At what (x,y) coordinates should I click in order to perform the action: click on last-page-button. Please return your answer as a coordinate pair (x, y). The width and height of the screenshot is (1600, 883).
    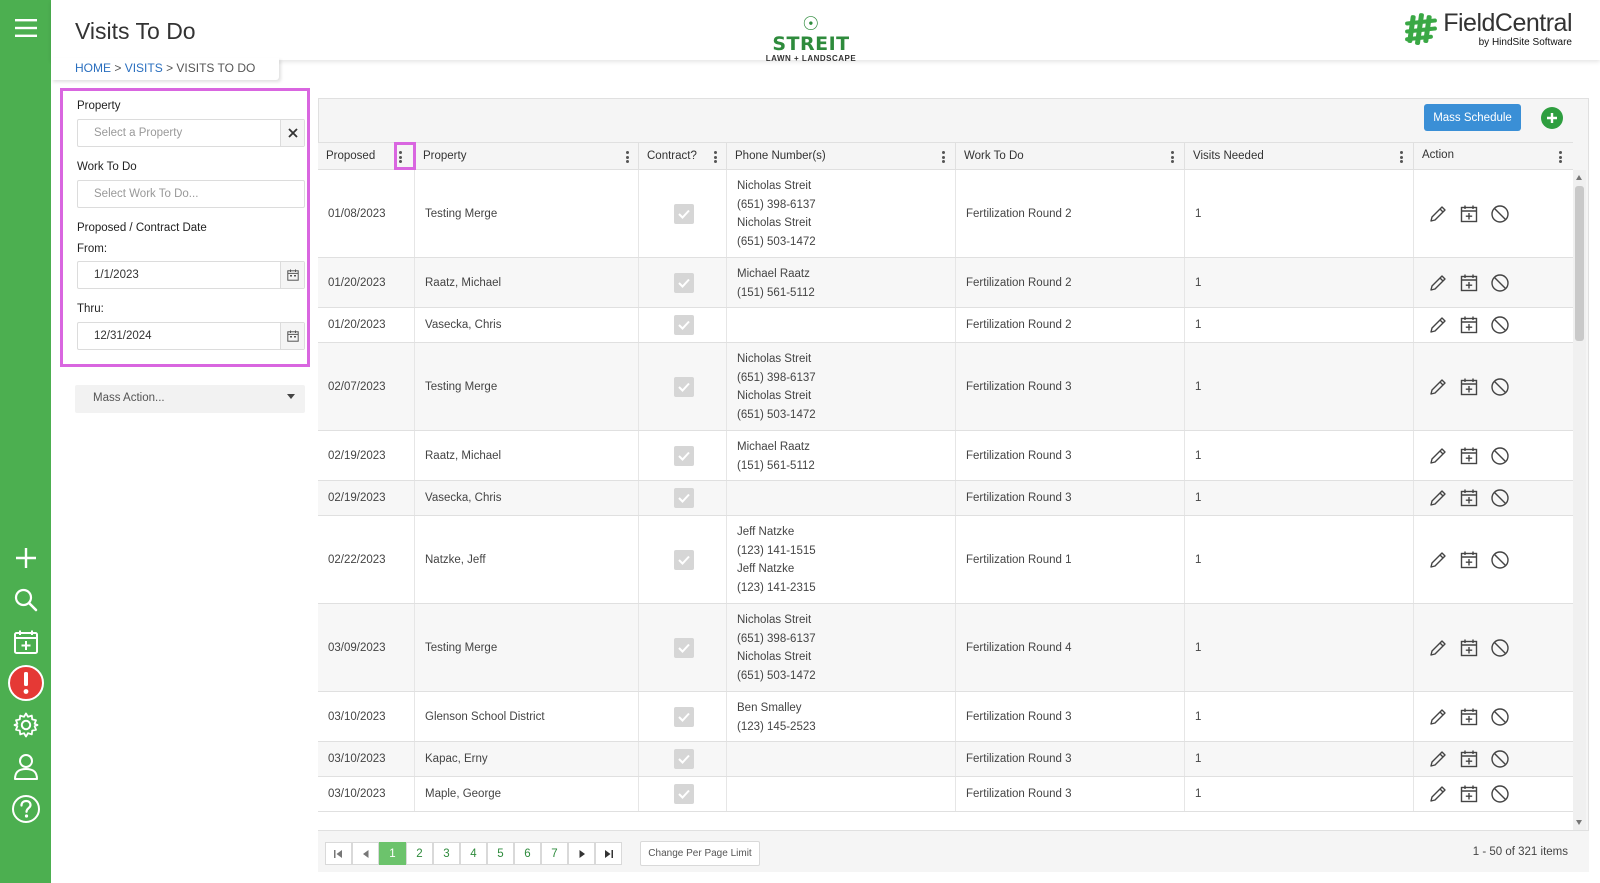
    Looking at the image, I should click on (608, 853).